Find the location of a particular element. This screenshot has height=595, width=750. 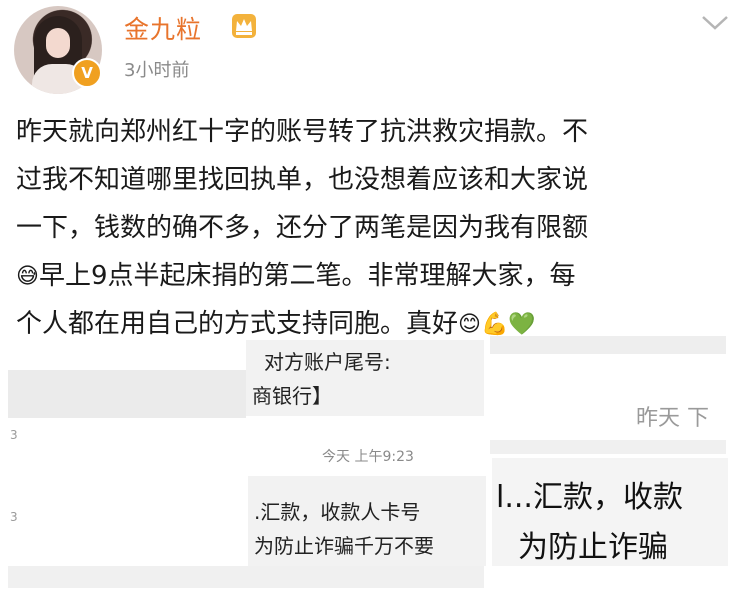

smile-emoji-icon: 😊 is located at coordinates (469, 324).